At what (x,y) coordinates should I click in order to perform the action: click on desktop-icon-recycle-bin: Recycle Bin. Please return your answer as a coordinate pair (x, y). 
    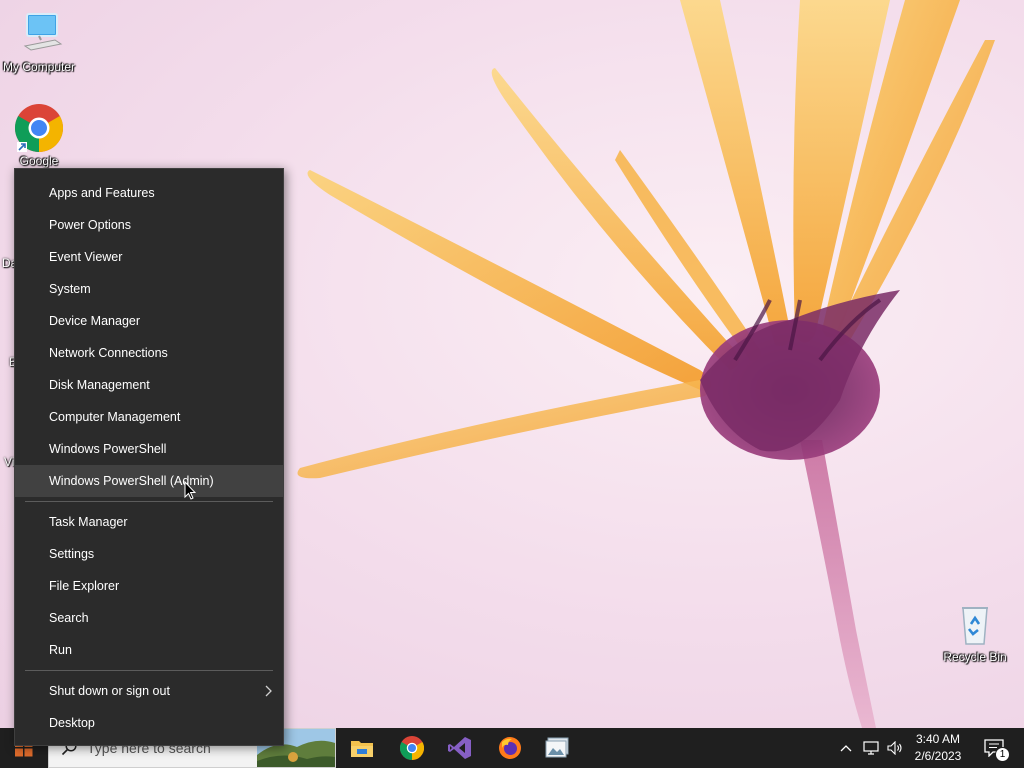
    Looking at the image, I should click on (975, 632).